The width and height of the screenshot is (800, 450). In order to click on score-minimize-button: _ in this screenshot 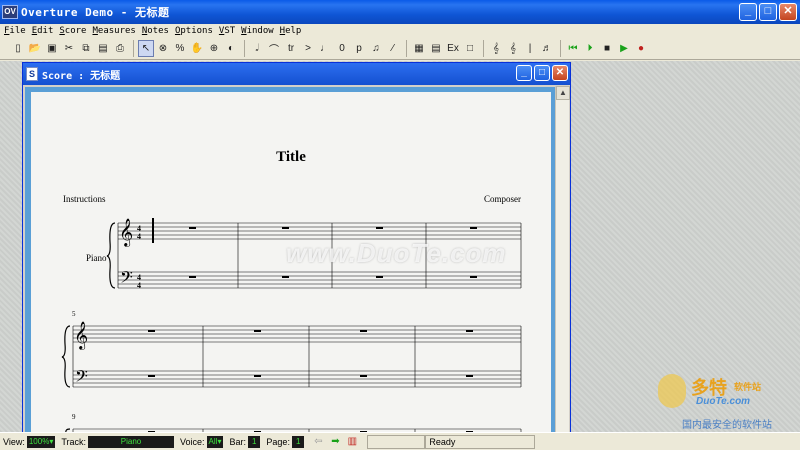, I will do `click(524, 73)`.